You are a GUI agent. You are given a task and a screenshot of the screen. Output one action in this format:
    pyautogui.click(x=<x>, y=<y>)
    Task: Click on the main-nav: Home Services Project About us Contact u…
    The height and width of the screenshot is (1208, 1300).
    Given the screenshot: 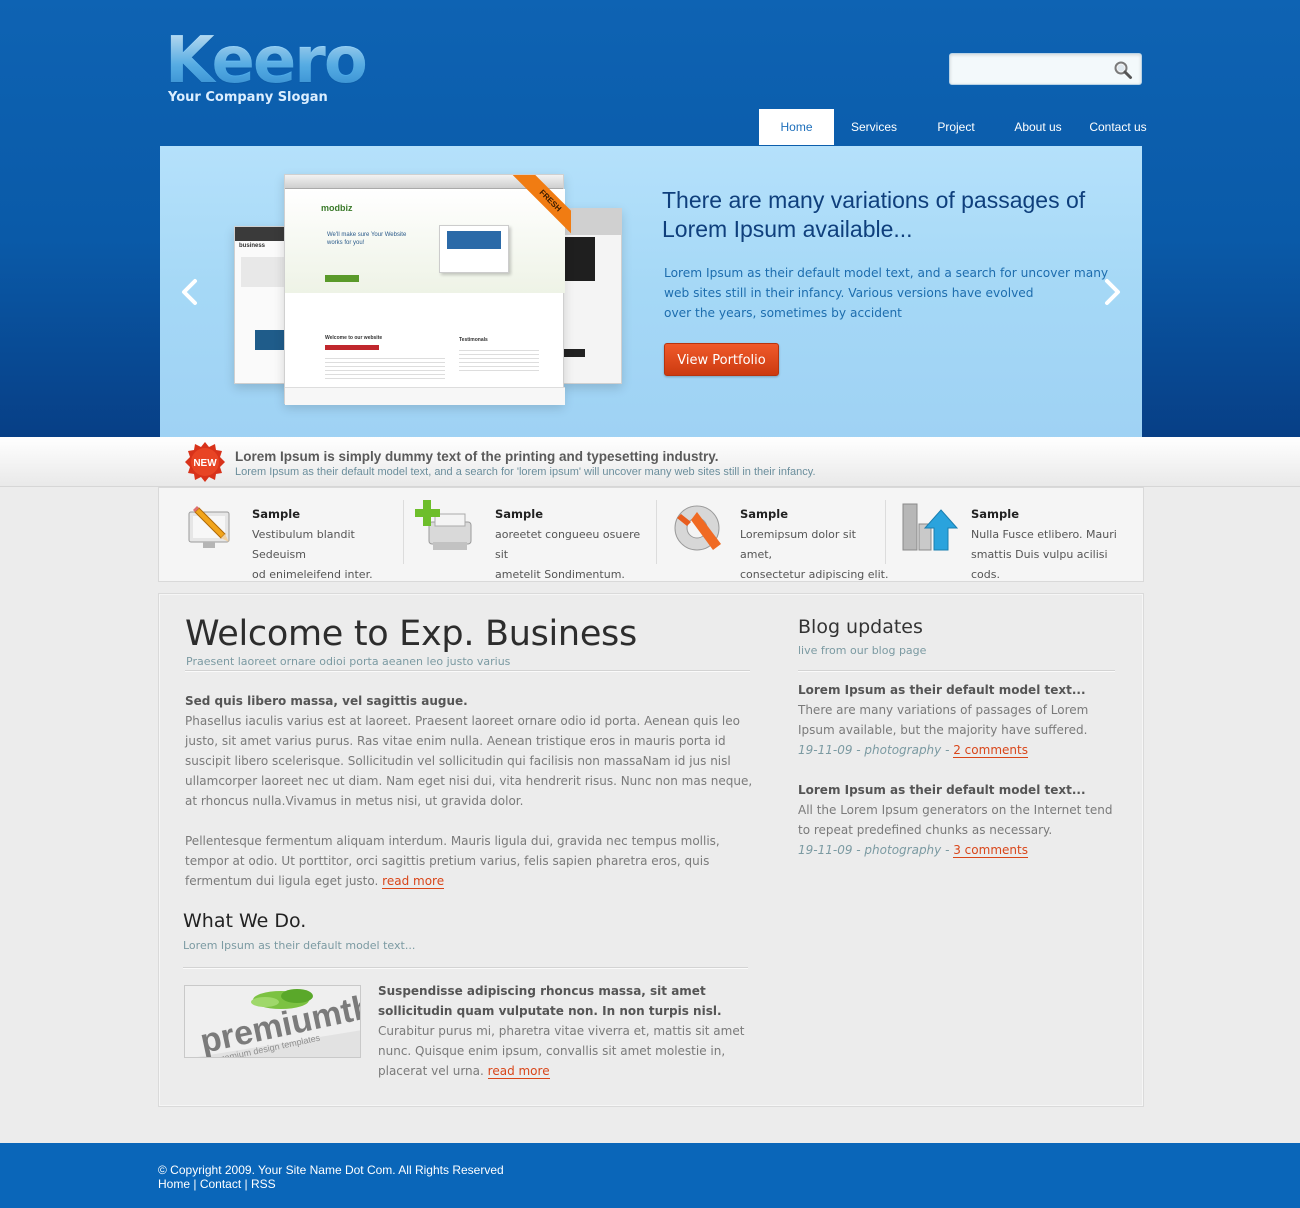 What is the action you would take?
    pyautogui.click(x=958, y=127)
    